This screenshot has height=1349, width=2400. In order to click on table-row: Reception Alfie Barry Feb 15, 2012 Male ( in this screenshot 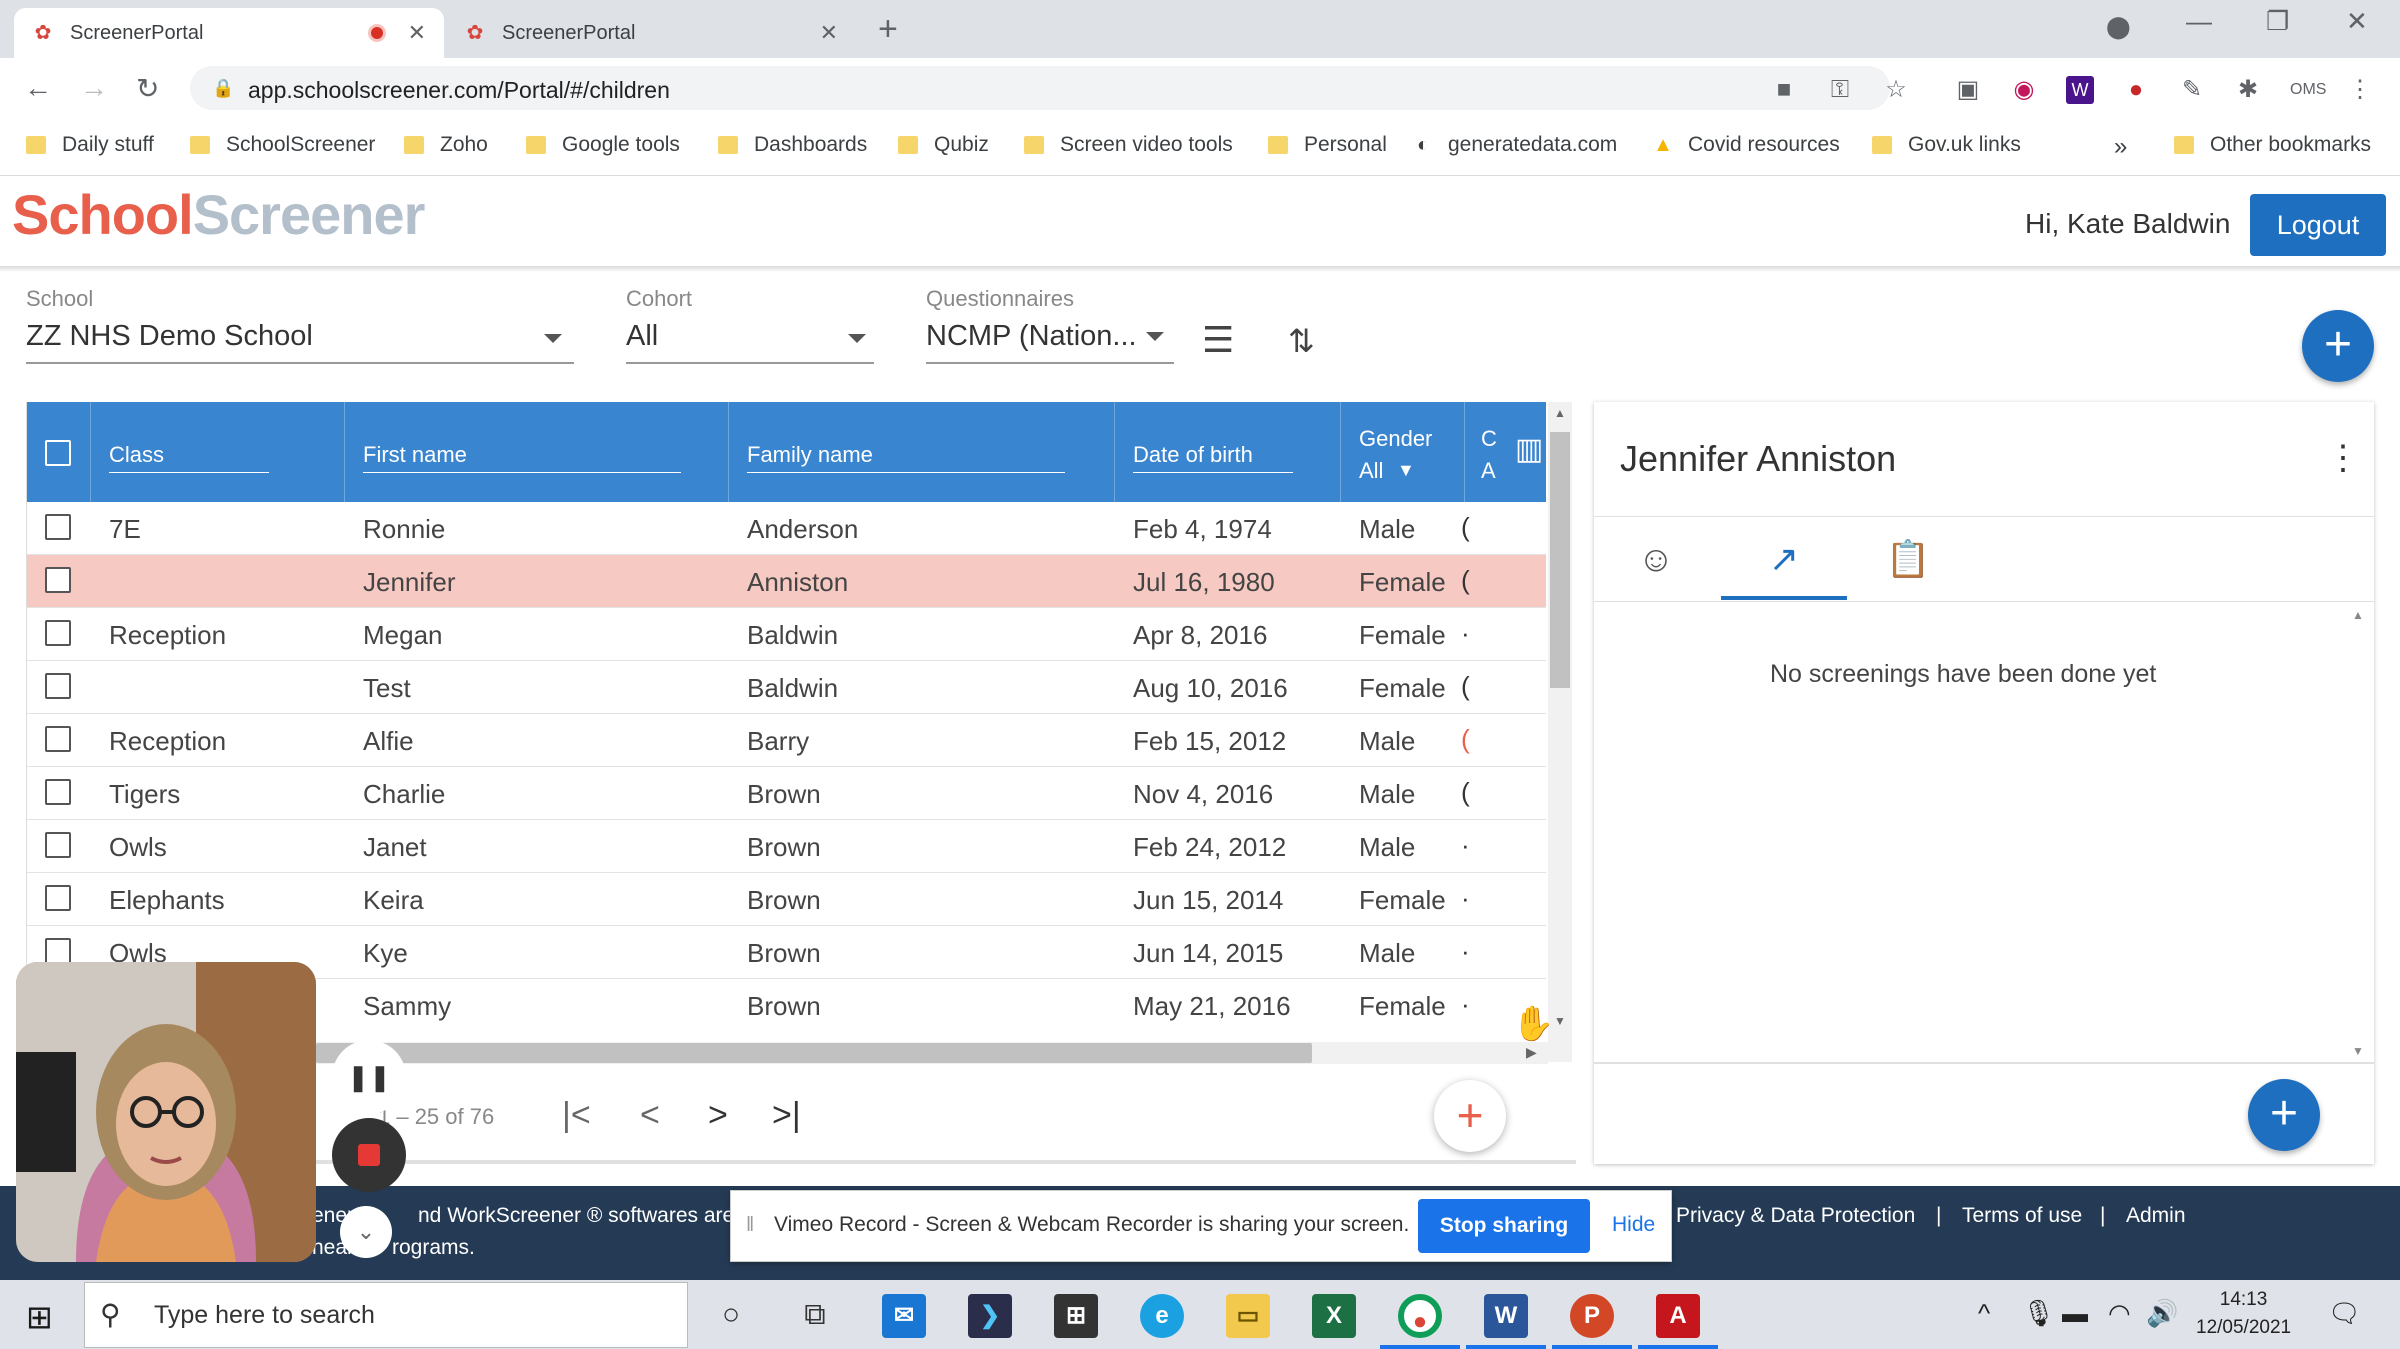, I will do `click(786, 740)`.